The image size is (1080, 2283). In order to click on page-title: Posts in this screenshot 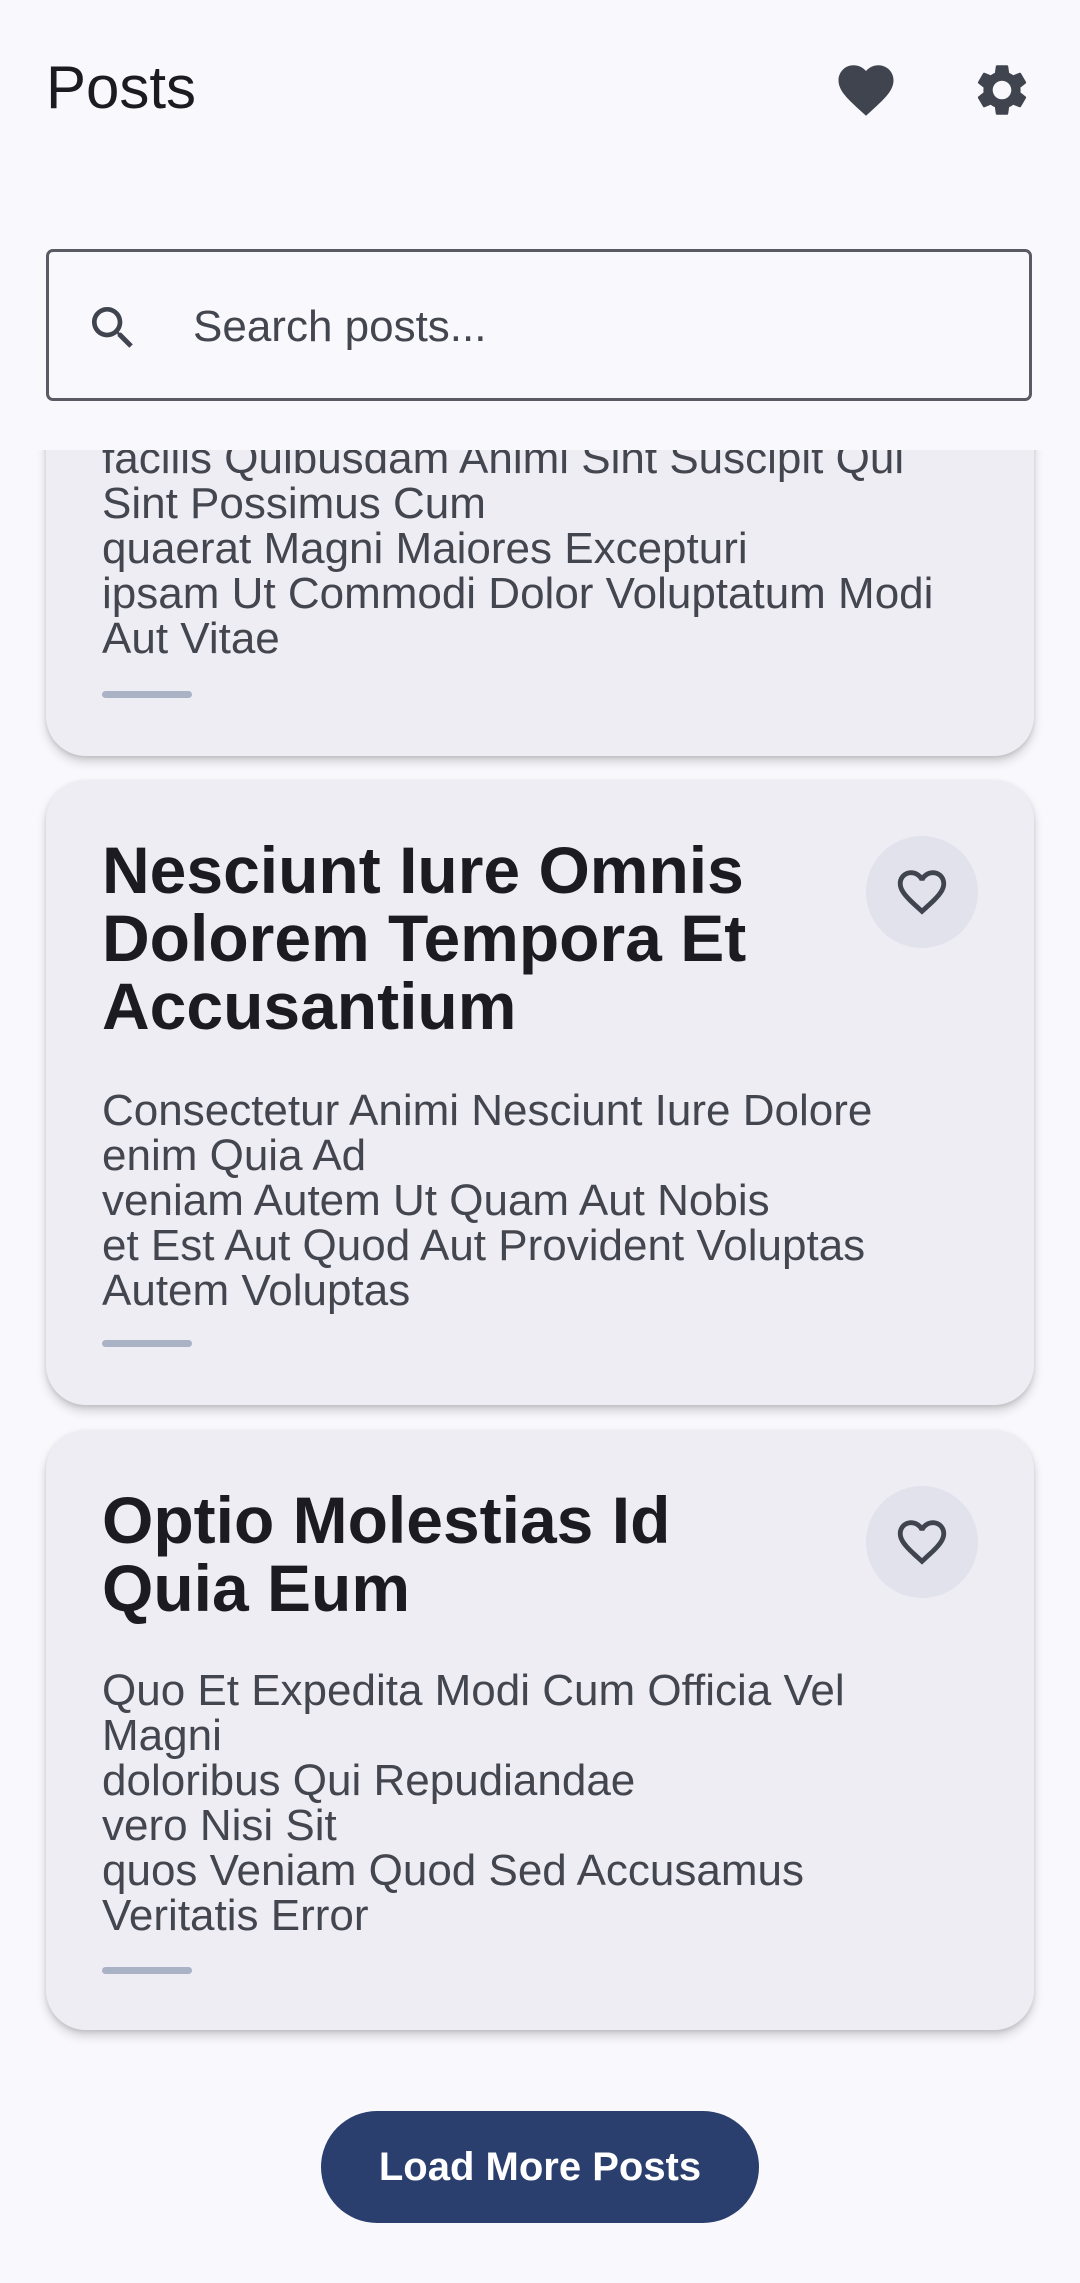, I will do `click(121, 87)`.